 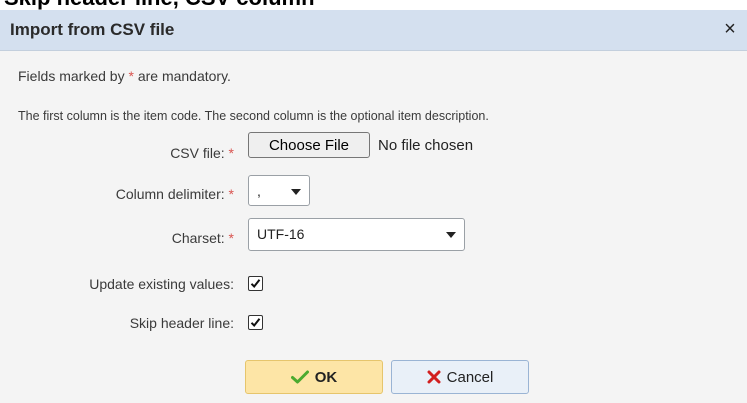 I want to click on column-delimiter-value: ,, so click(x=259, y=191).